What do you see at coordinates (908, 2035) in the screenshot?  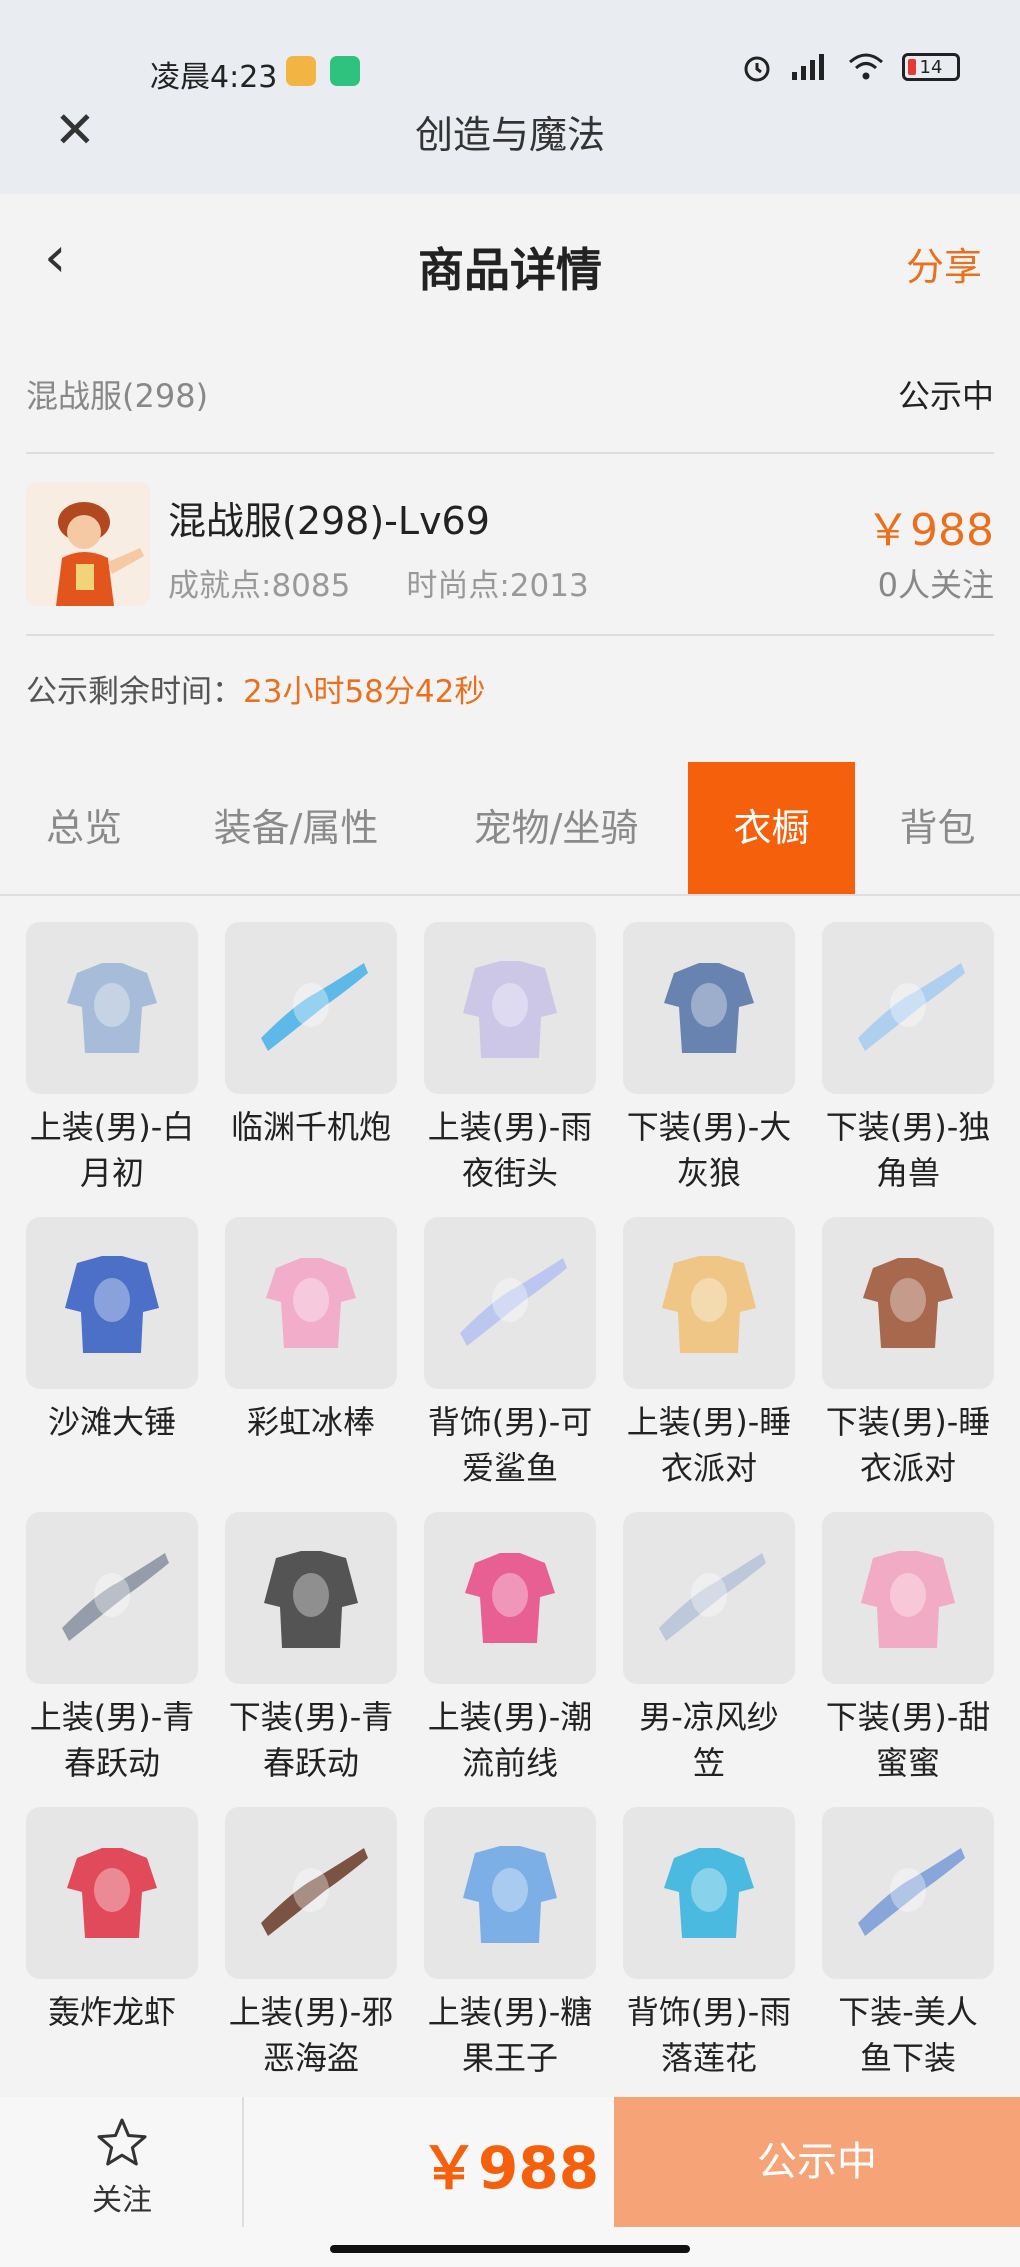 I see `item-label: 下装-美人鱼下装` at bounding box center [908, 2035].